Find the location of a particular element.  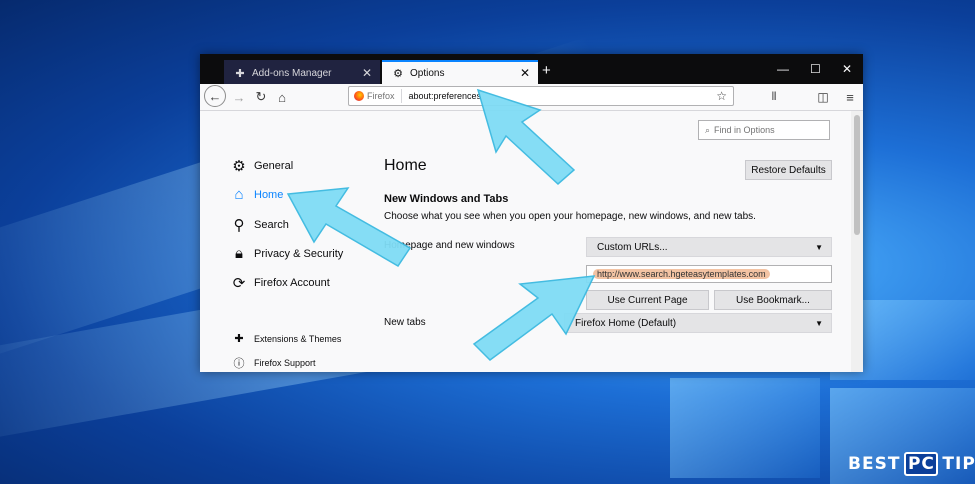

url-text: about:preferences is located at coordinates (442, 96).